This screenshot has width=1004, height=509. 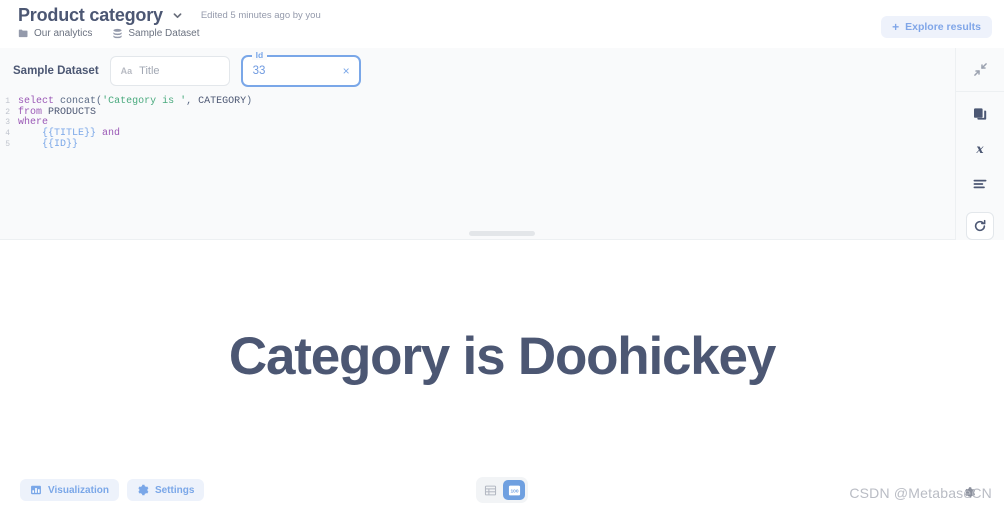 I want to click on footer-gear-icon, so click(x=969, y=492).